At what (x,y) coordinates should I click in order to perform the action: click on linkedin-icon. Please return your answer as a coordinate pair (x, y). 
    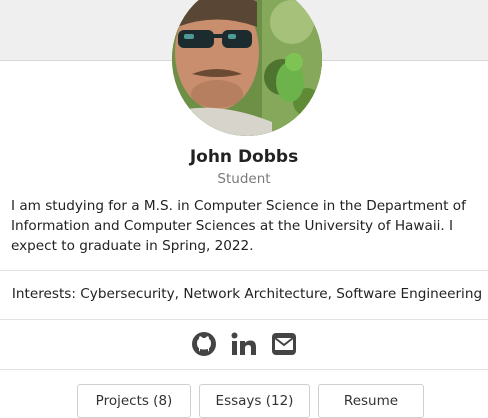
    Looking at the image, I should click on (244, 344).